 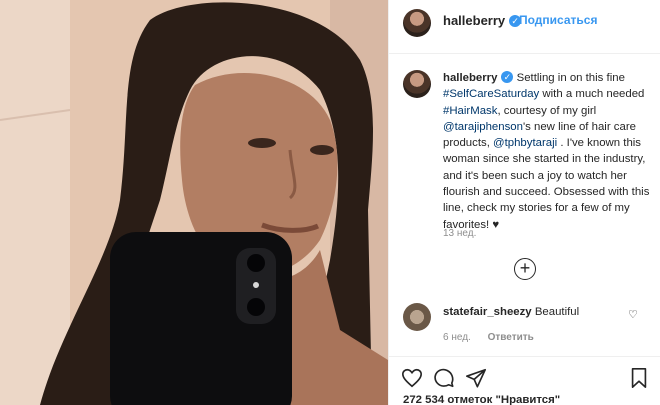 What do you see at coordinates (511, 337) in the screenshot?
I see `reply-button: Ответить` at bounding box center [511, 337].